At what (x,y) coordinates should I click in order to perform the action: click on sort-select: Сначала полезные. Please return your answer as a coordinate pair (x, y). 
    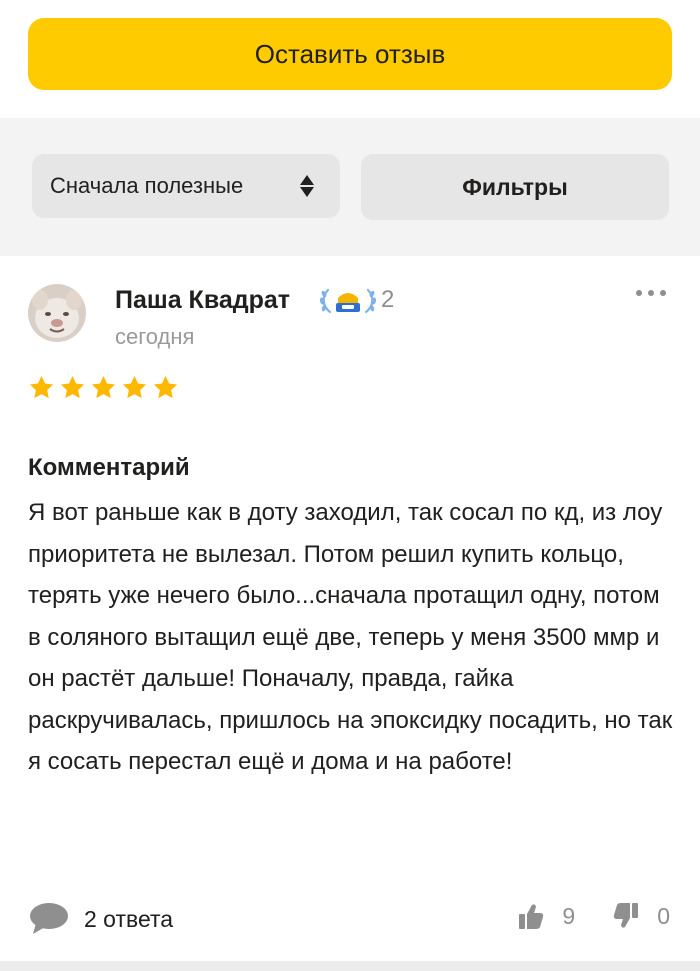
    Looking at the image, I should click on (186, 186).